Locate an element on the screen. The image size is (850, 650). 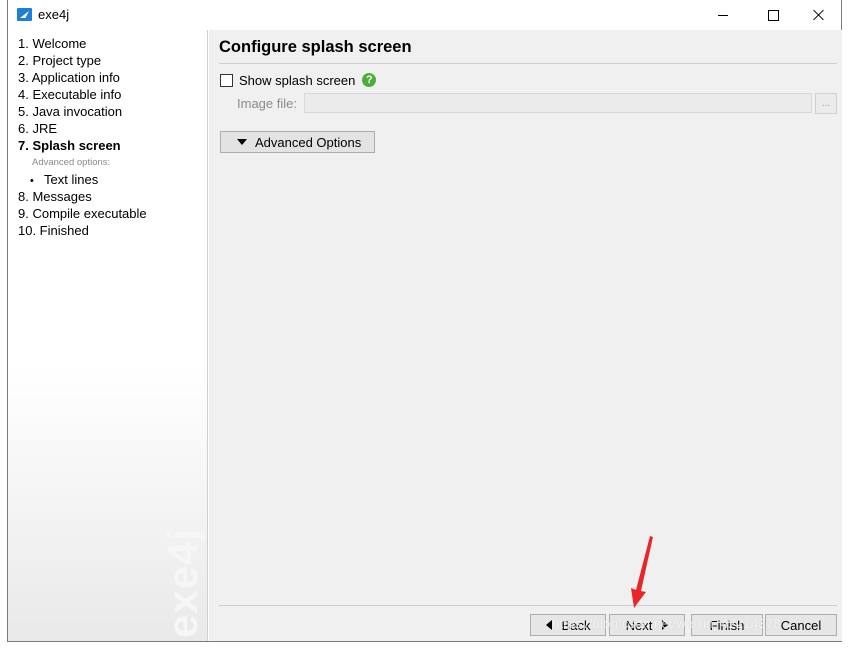
step-project-type: 2. Project type is located at coordinates (82, 60).